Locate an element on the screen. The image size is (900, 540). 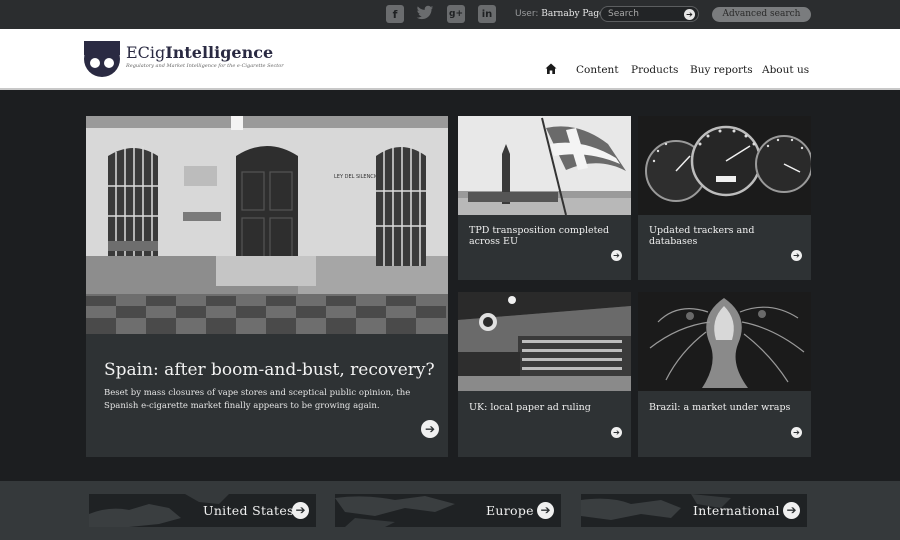
region-international: International ➔ is located at coordinates (694, 510).